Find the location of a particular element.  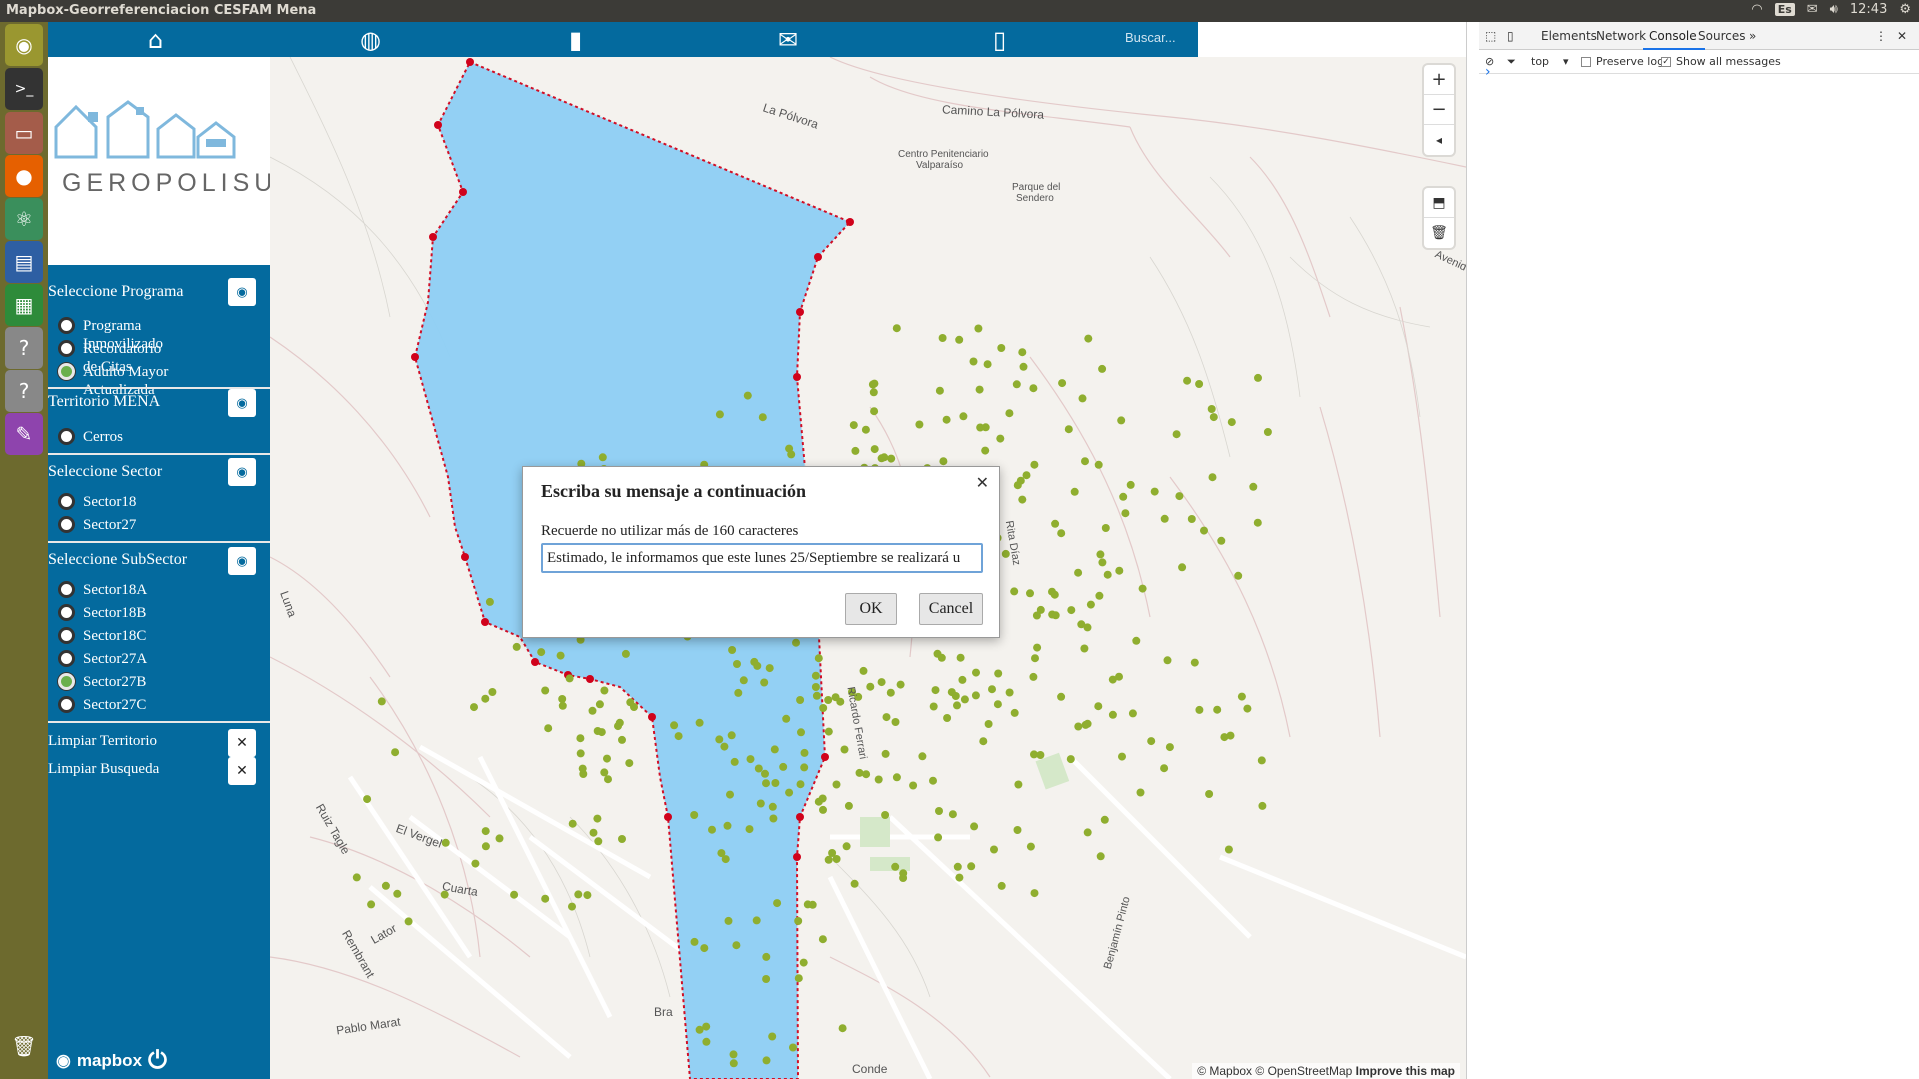

wifi-icon: ◠ is located at coordinates (1756, 9).